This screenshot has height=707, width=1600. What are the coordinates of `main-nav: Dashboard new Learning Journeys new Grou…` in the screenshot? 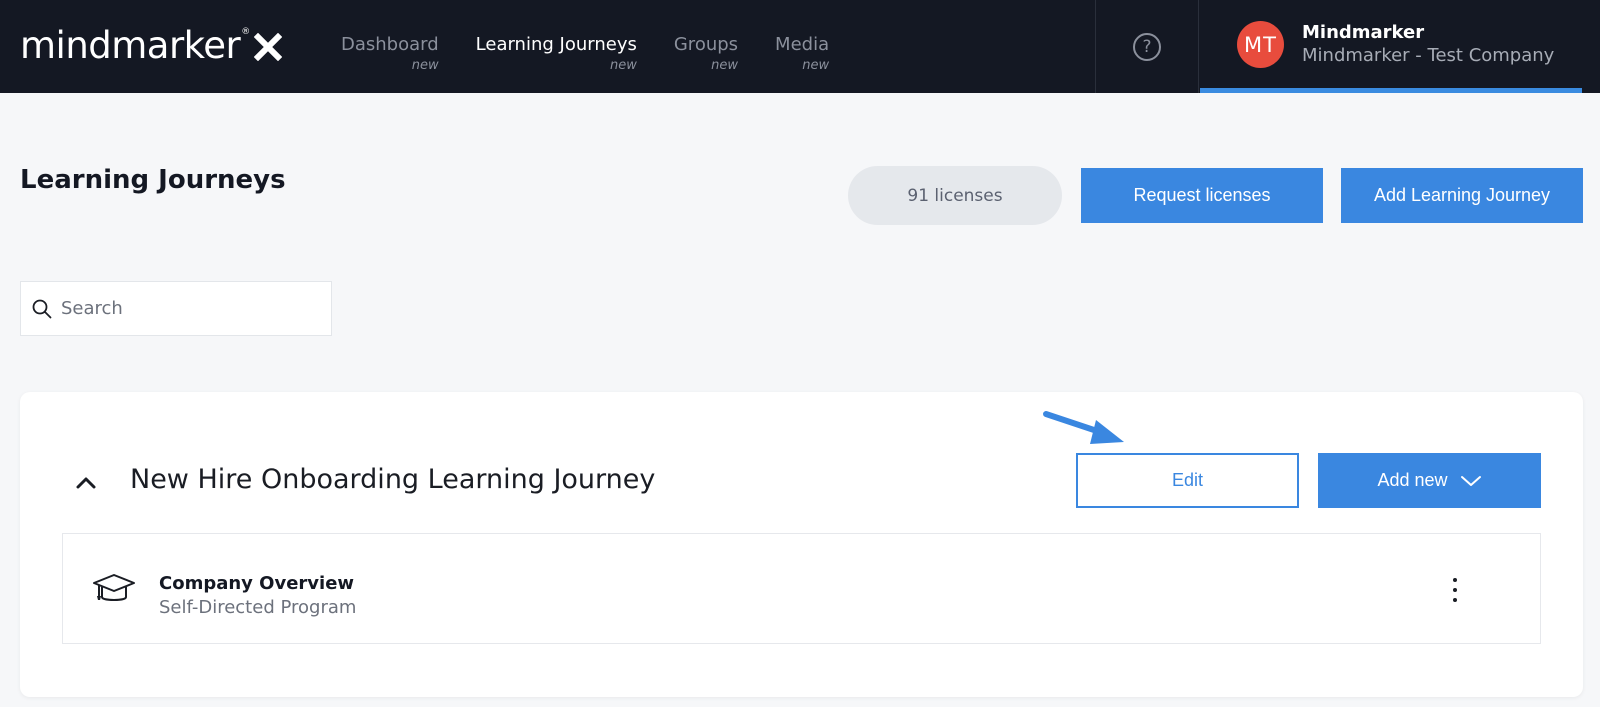 It's located at (603, 53).